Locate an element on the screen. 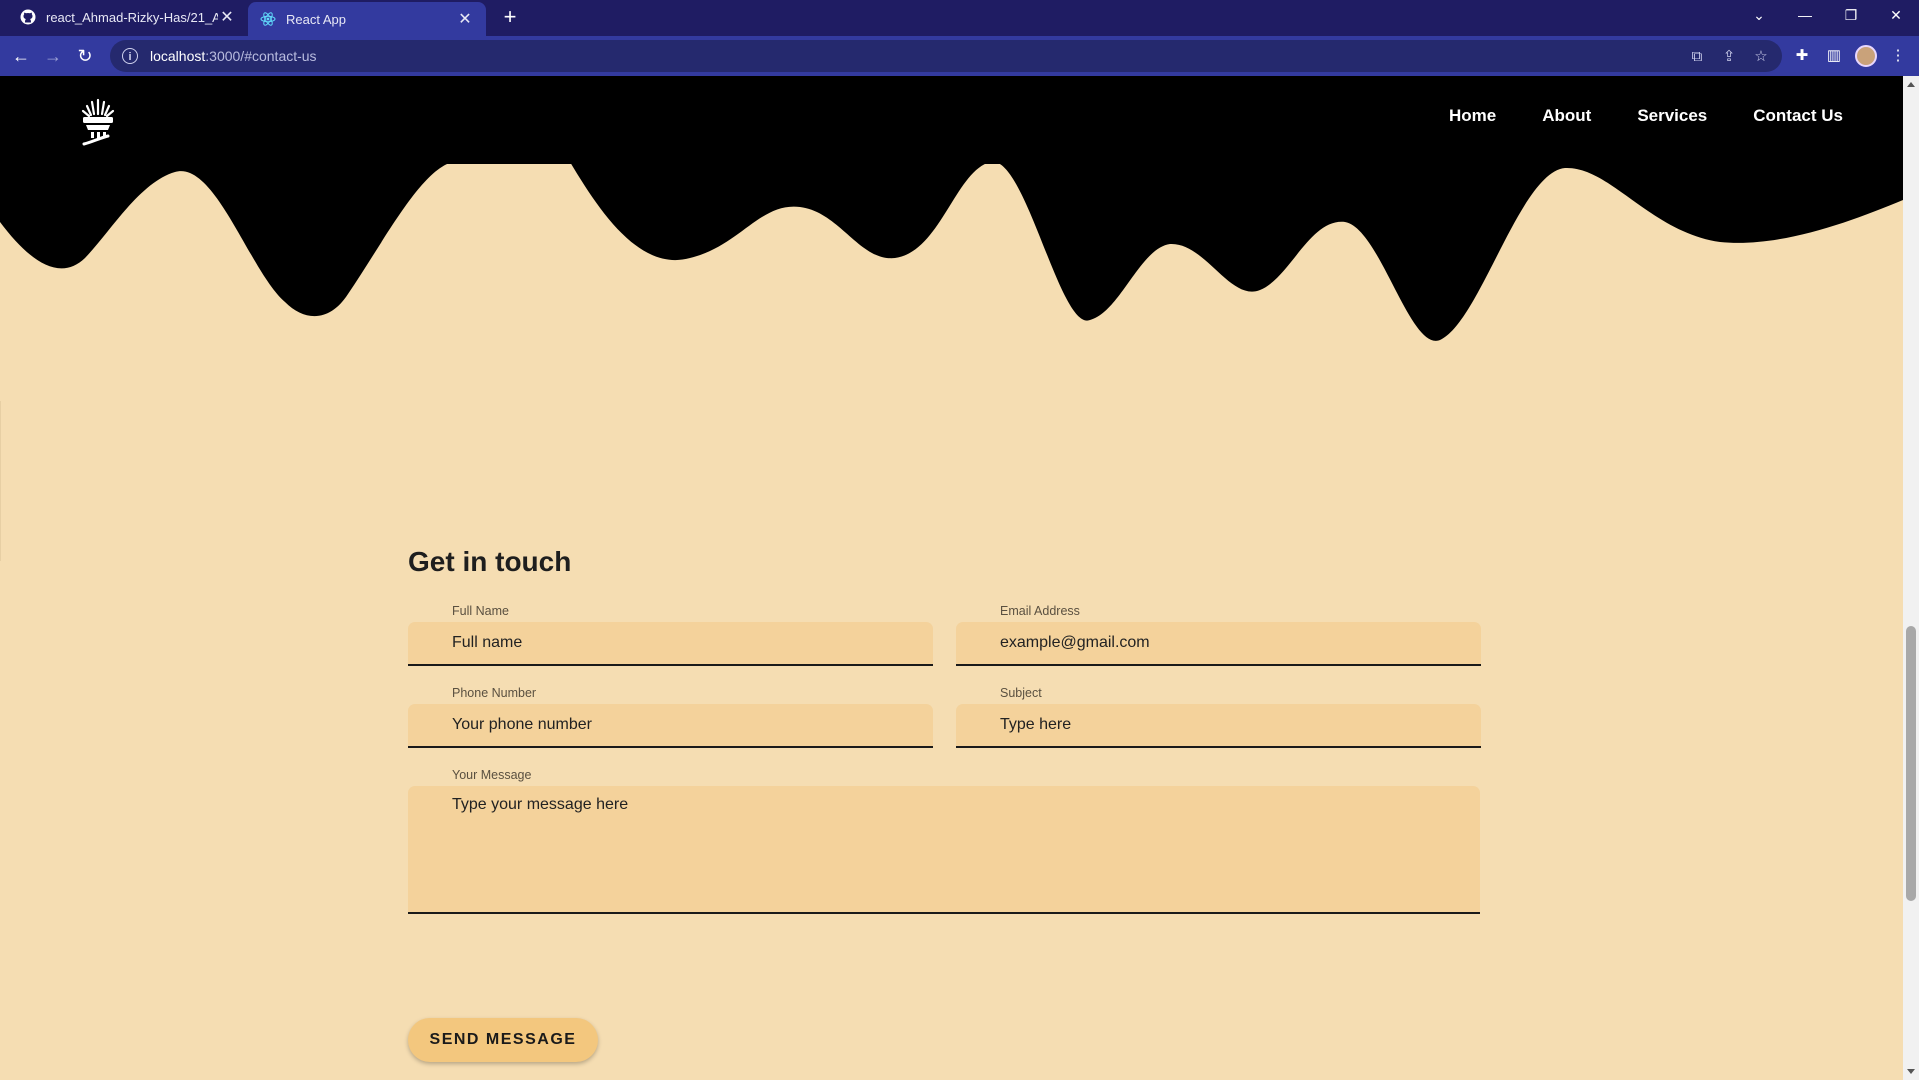 This screenshot has height=1080, width=1919. site-info-icon: i is located at coordinates (130, 56).